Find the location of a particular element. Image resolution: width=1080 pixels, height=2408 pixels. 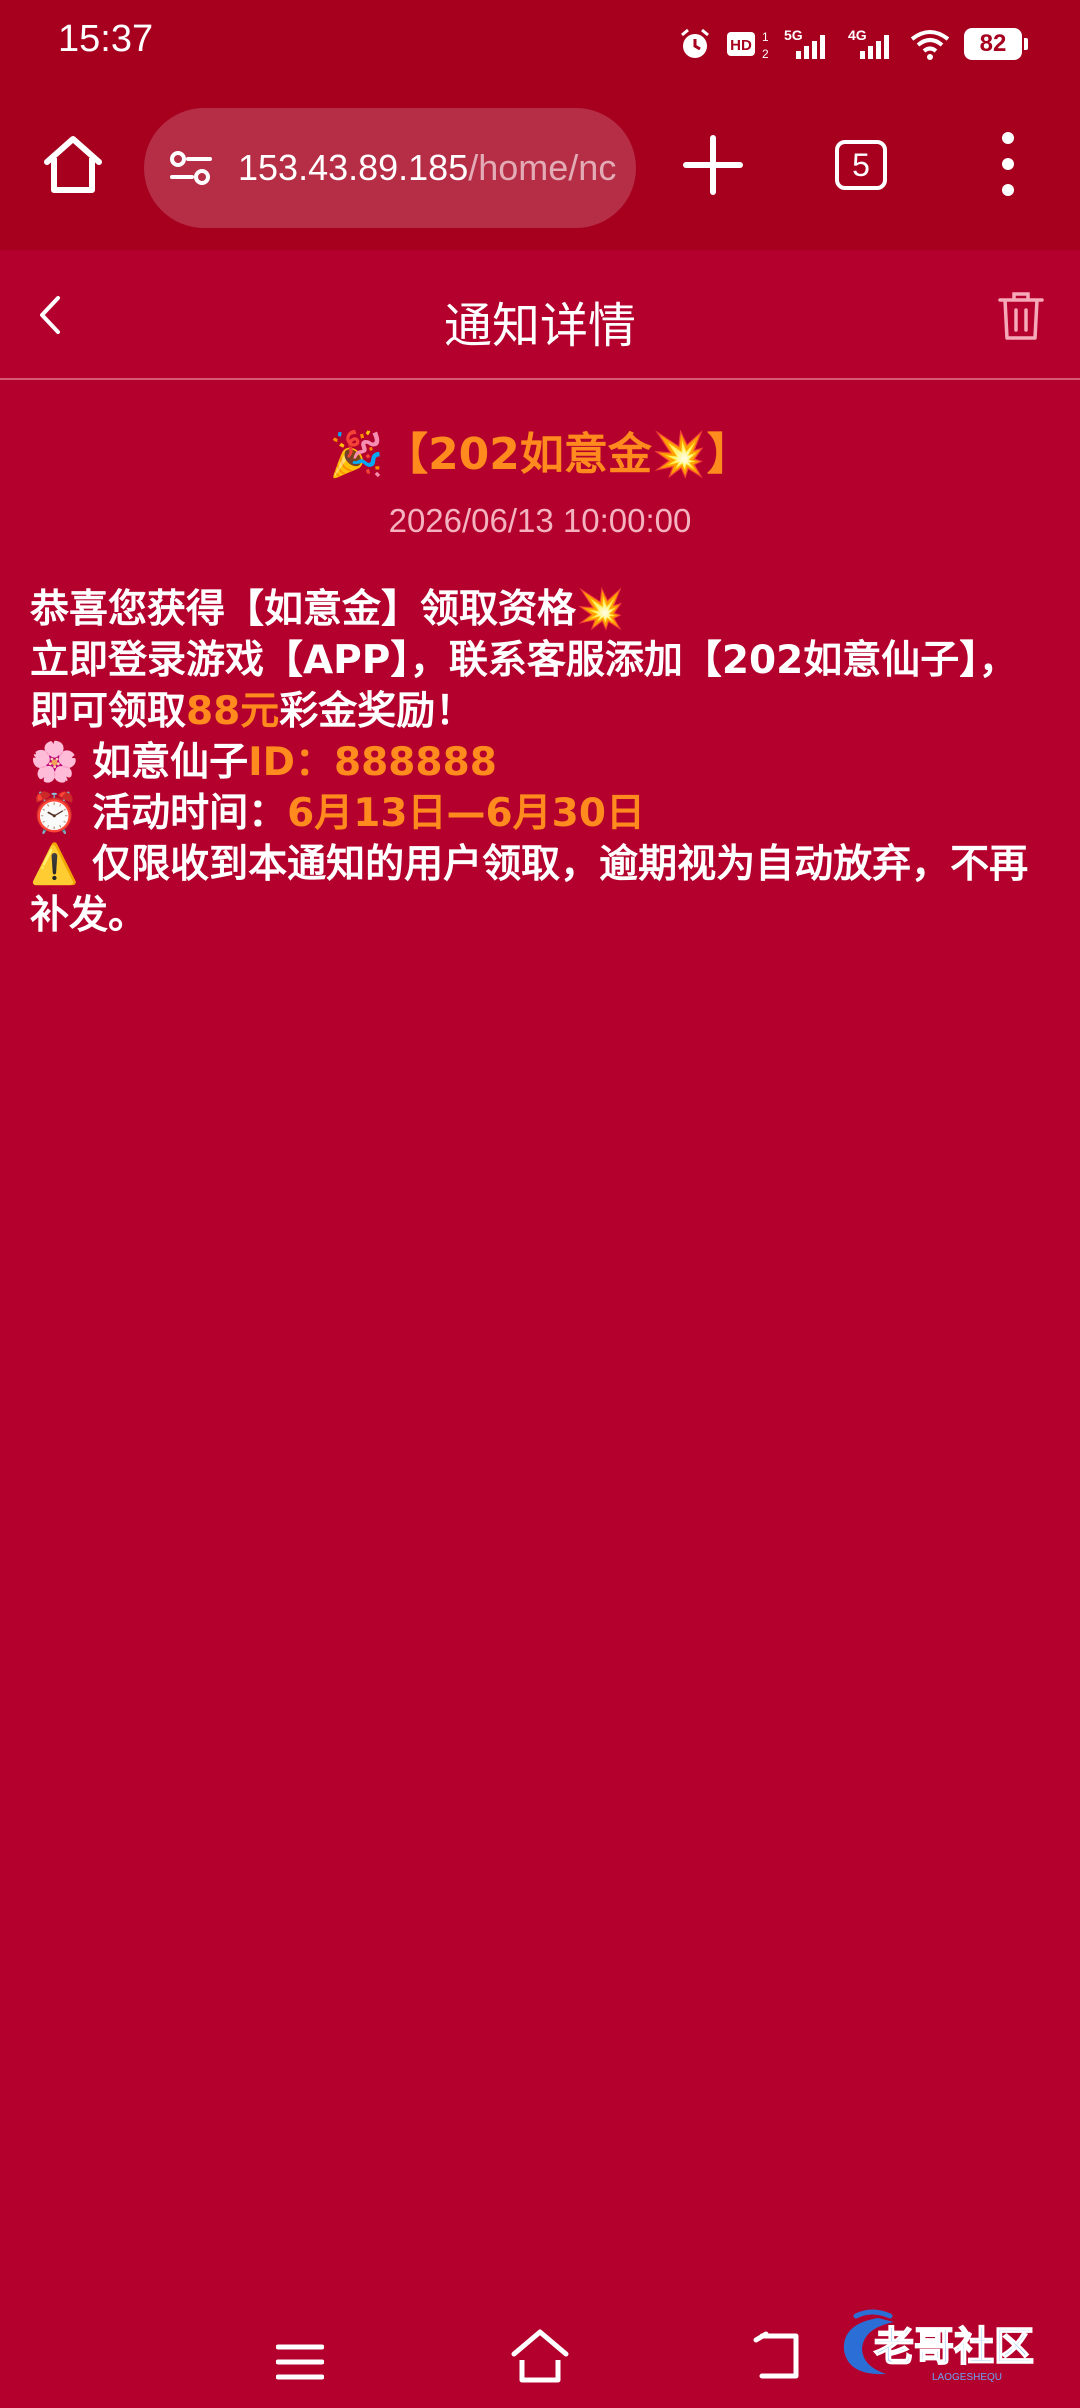

notice-contact-id: ID：888888 is located at coordinates (372, 762).